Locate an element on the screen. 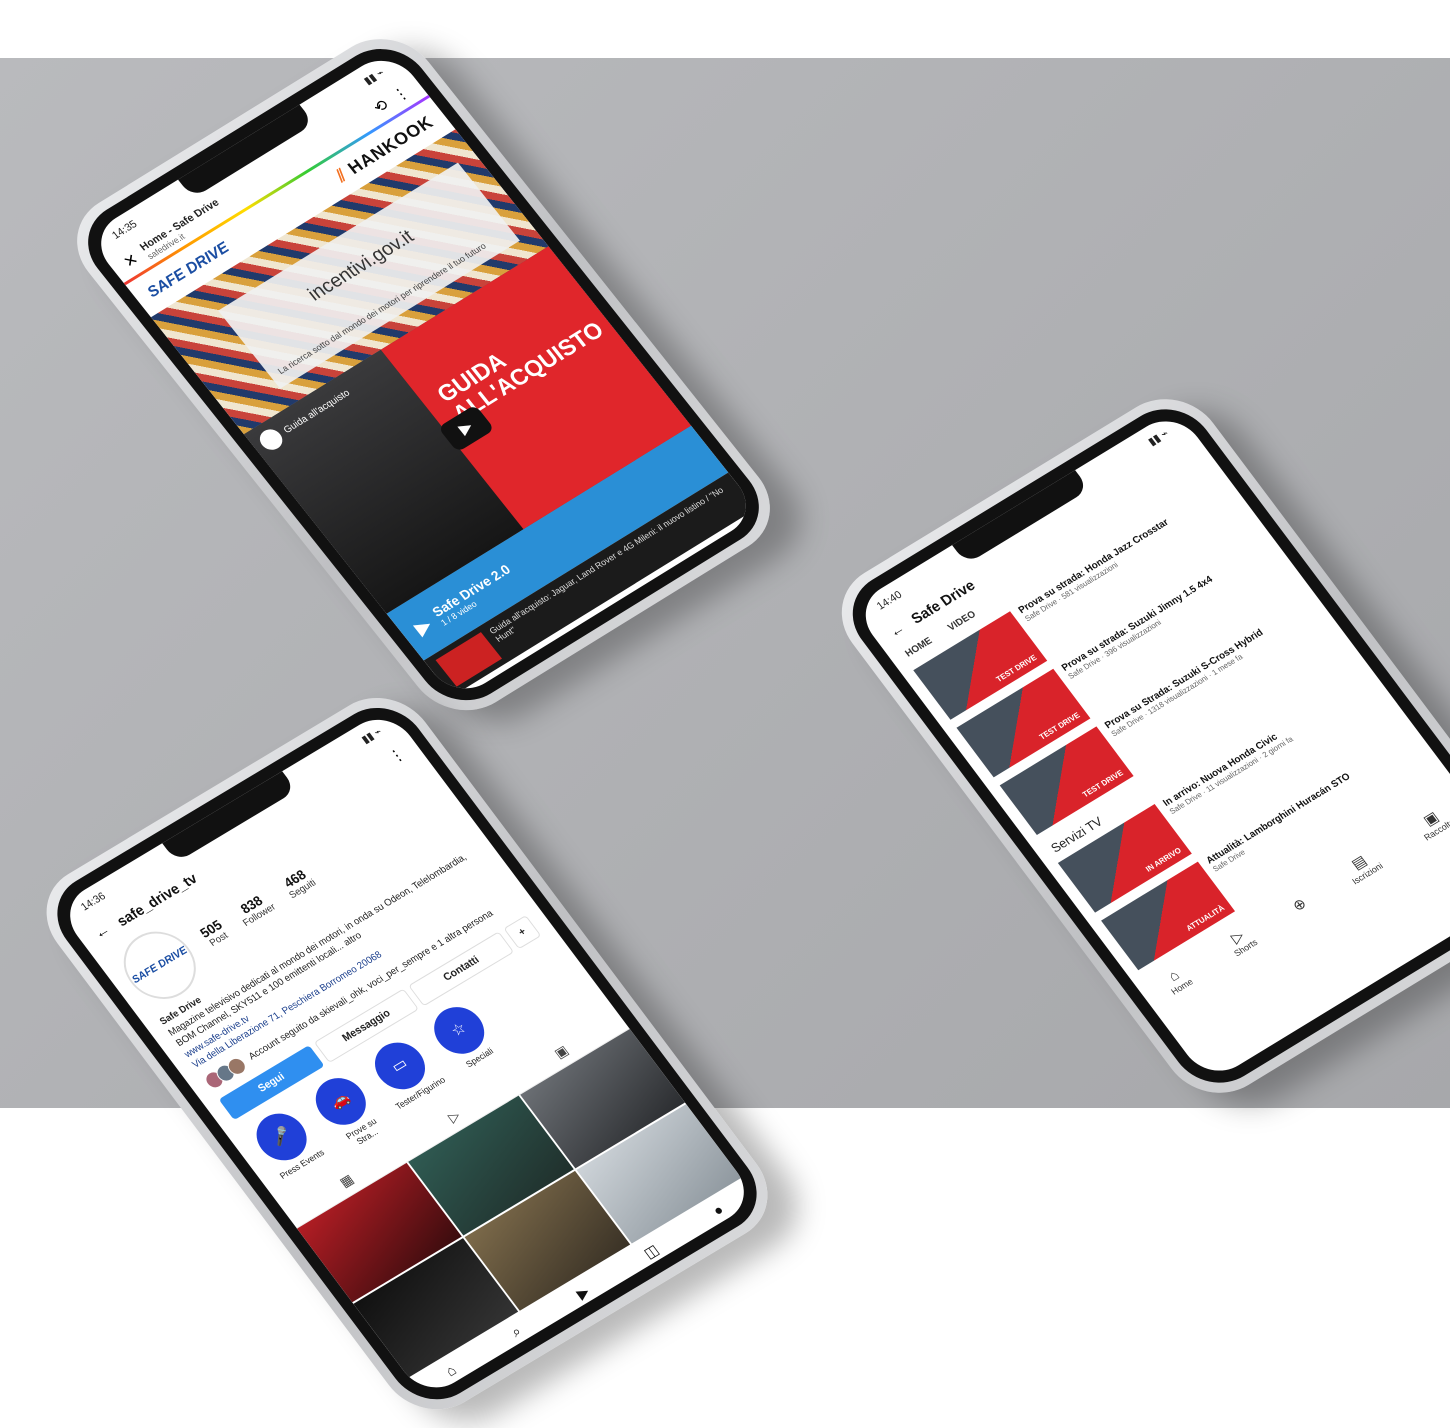 The width and height of the screenshot is (1450, 1428). nav-home: ⌂ Home is located at coordinates (1177, 979).